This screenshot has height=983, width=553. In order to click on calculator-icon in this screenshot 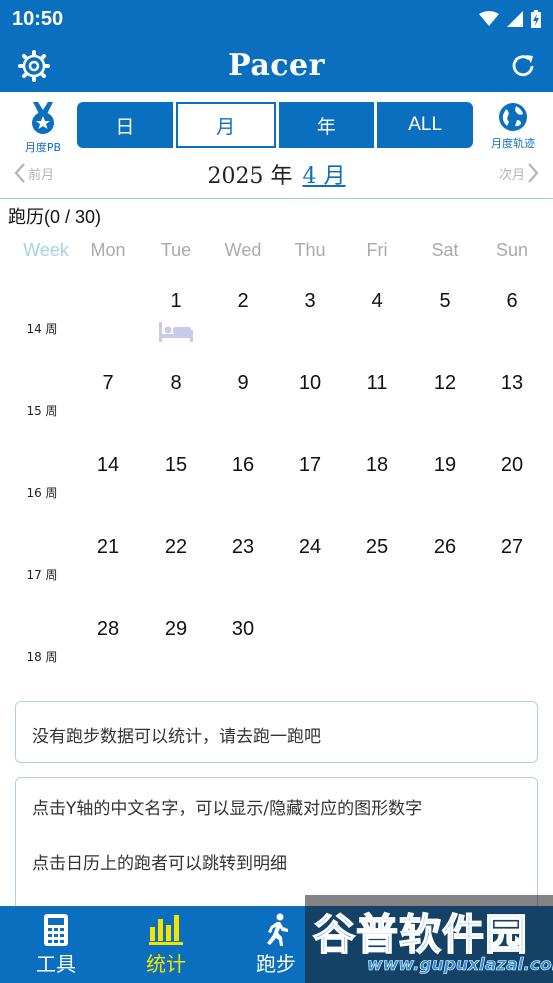, I will do `click(56, 930)`.